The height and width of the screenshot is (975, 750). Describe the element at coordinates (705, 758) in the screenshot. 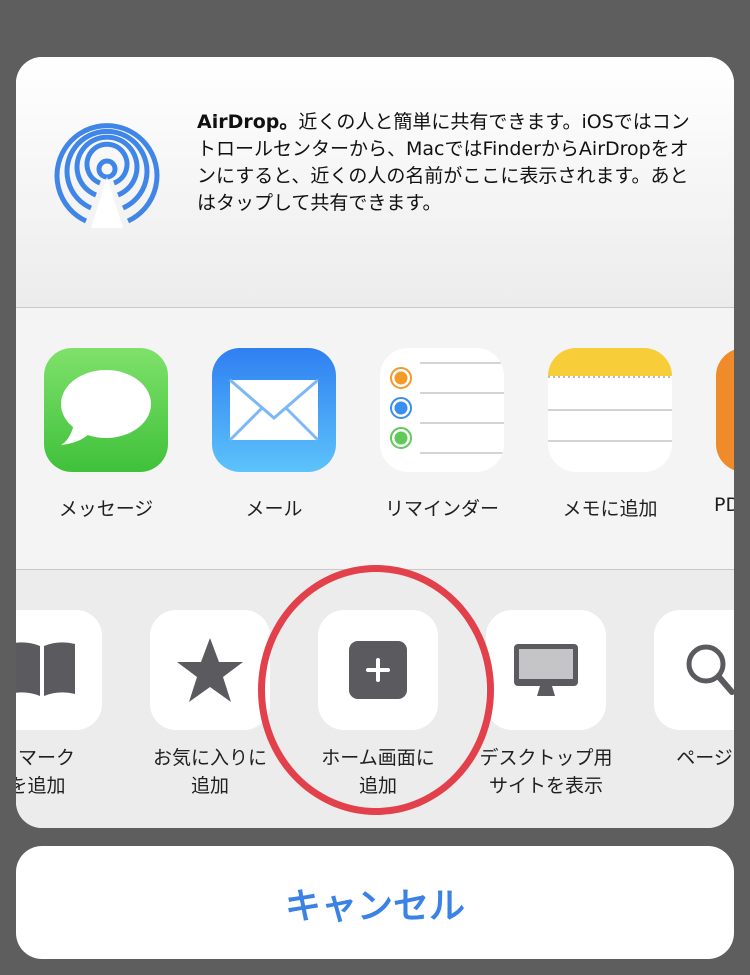

I see `action-label-line: ページを` at that location.